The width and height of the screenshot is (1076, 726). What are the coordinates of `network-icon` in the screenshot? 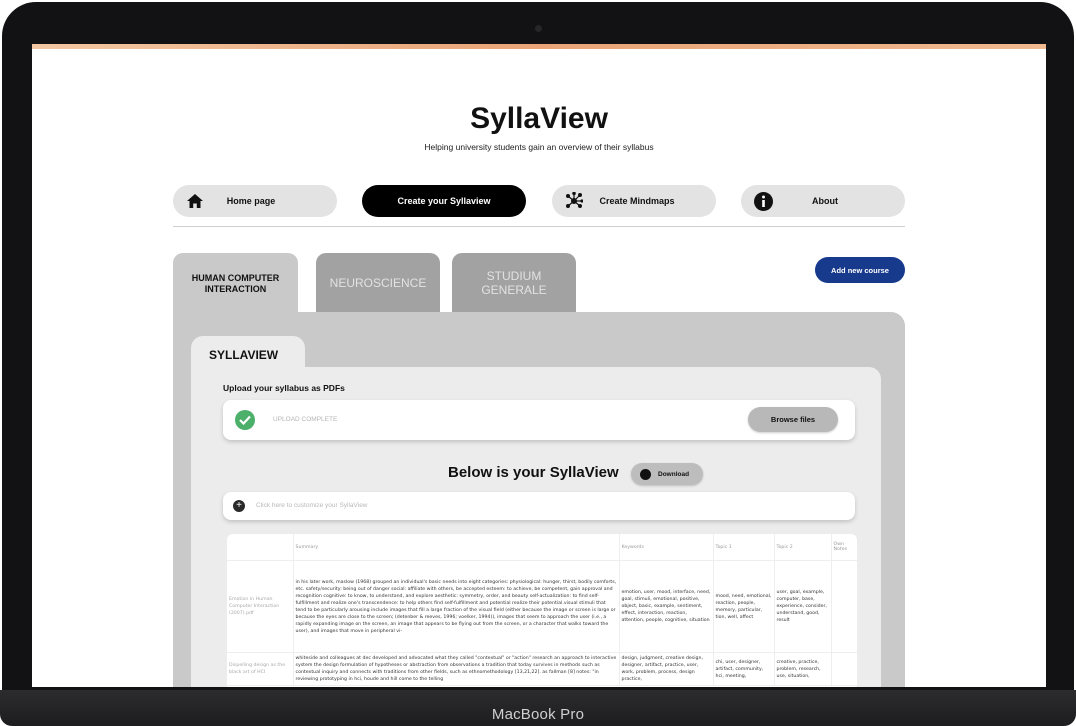 It's located at (574, 201).